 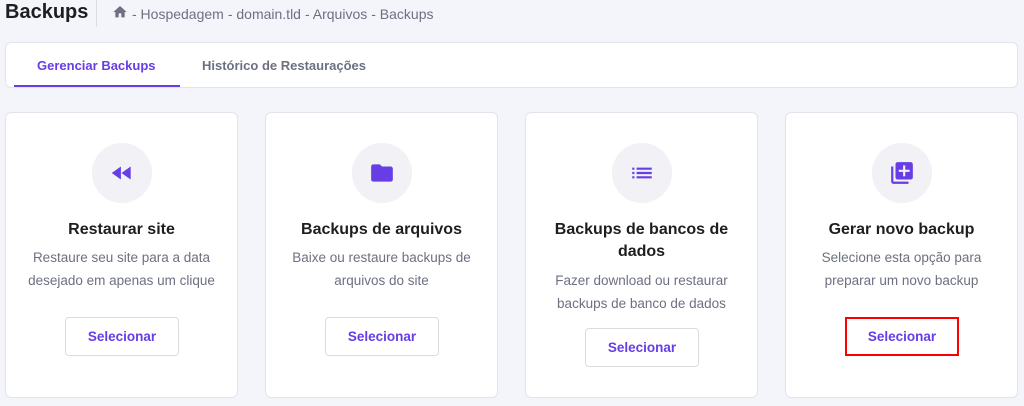 I want to click on card-title: Backups de arquivos, so click(x=381, y=229).